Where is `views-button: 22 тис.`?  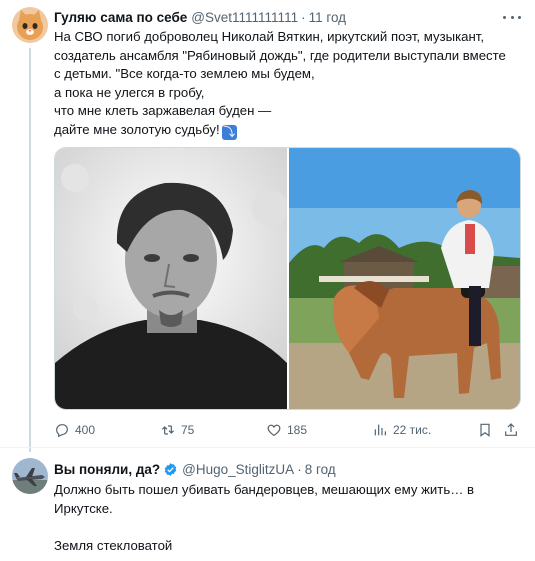 views-button: 22 тис. is located at coordinates (401, 430).